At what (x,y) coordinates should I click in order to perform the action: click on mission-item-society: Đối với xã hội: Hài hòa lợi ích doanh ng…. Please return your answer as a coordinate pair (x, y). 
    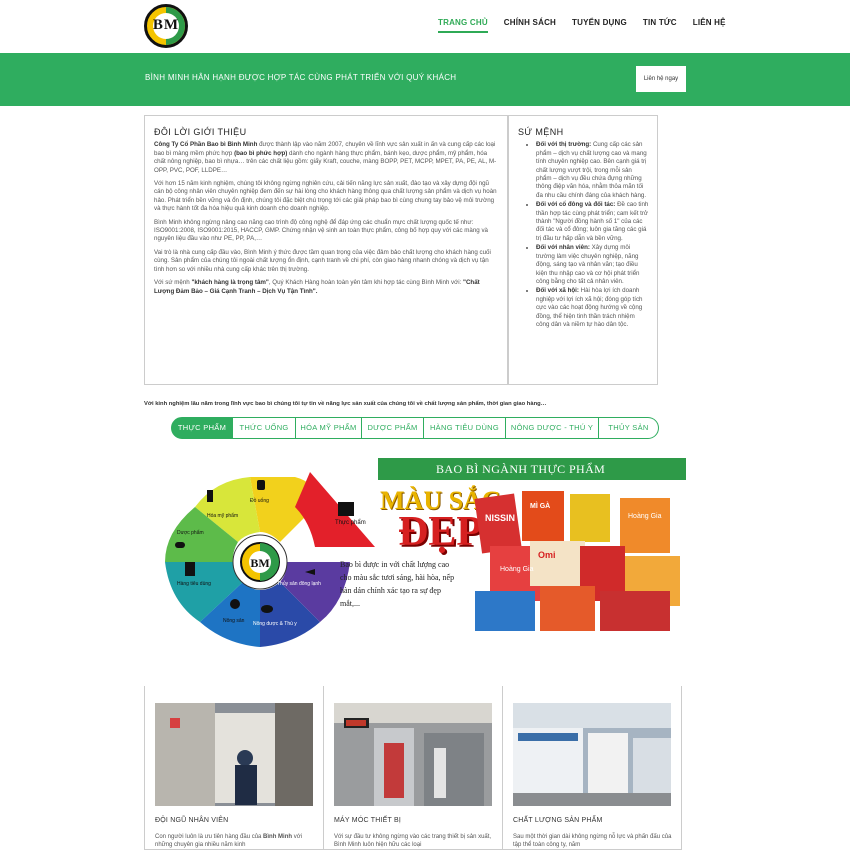
    Looking at the image, I should click on (592, 308).